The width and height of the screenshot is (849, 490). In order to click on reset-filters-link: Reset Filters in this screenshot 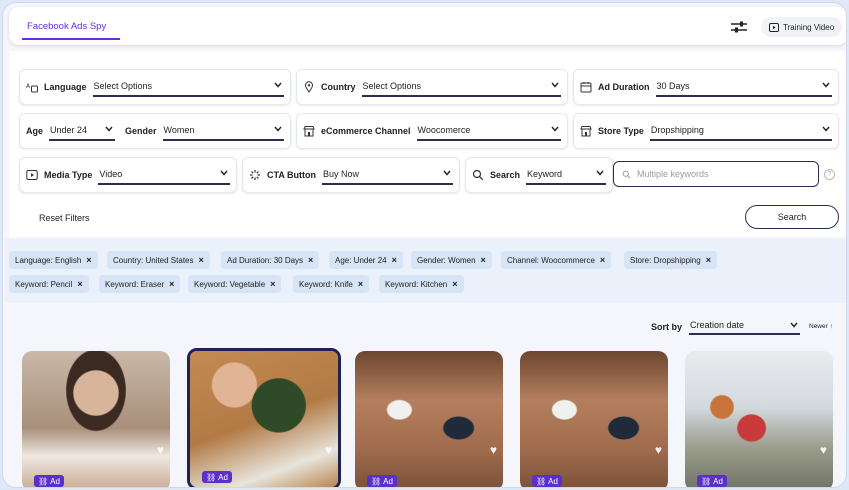, I will do `click(64, 218)`.